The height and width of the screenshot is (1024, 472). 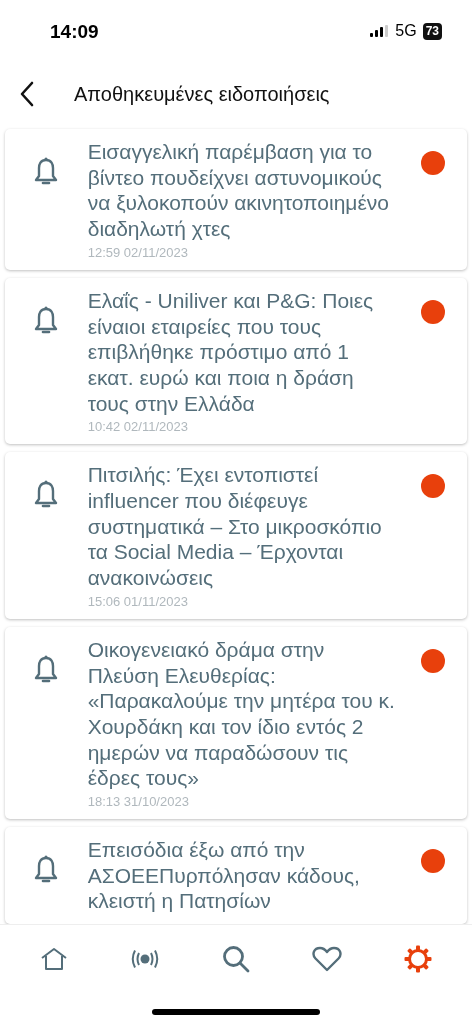 I want to click on notification-title: Επεισόδια έξω από την ΑΣΟΕΕΠυρπόλησαν κάδους, κλειστή η Πατησίων, so click(x=243, y=876).